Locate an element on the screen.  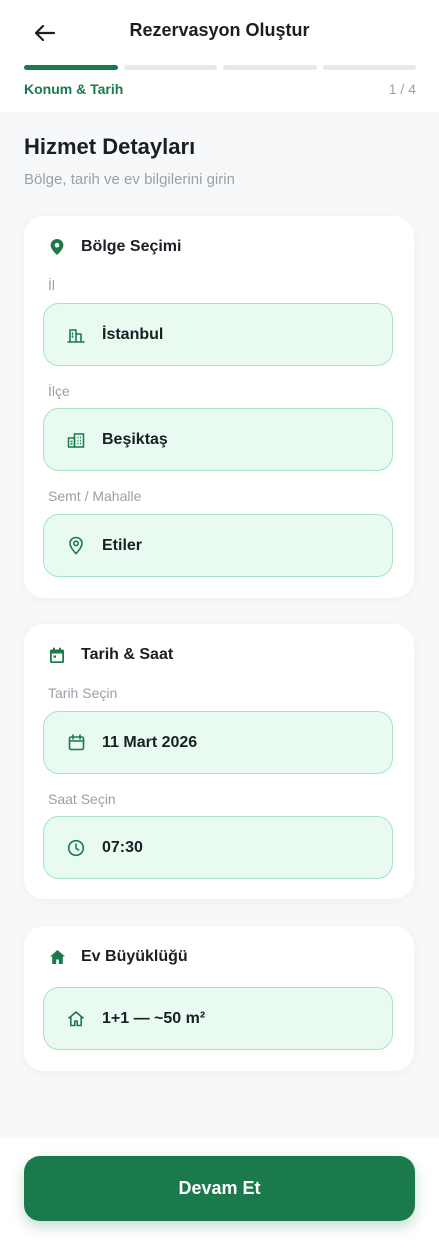
district-buildings-icon is located at coordinates (76, 440).